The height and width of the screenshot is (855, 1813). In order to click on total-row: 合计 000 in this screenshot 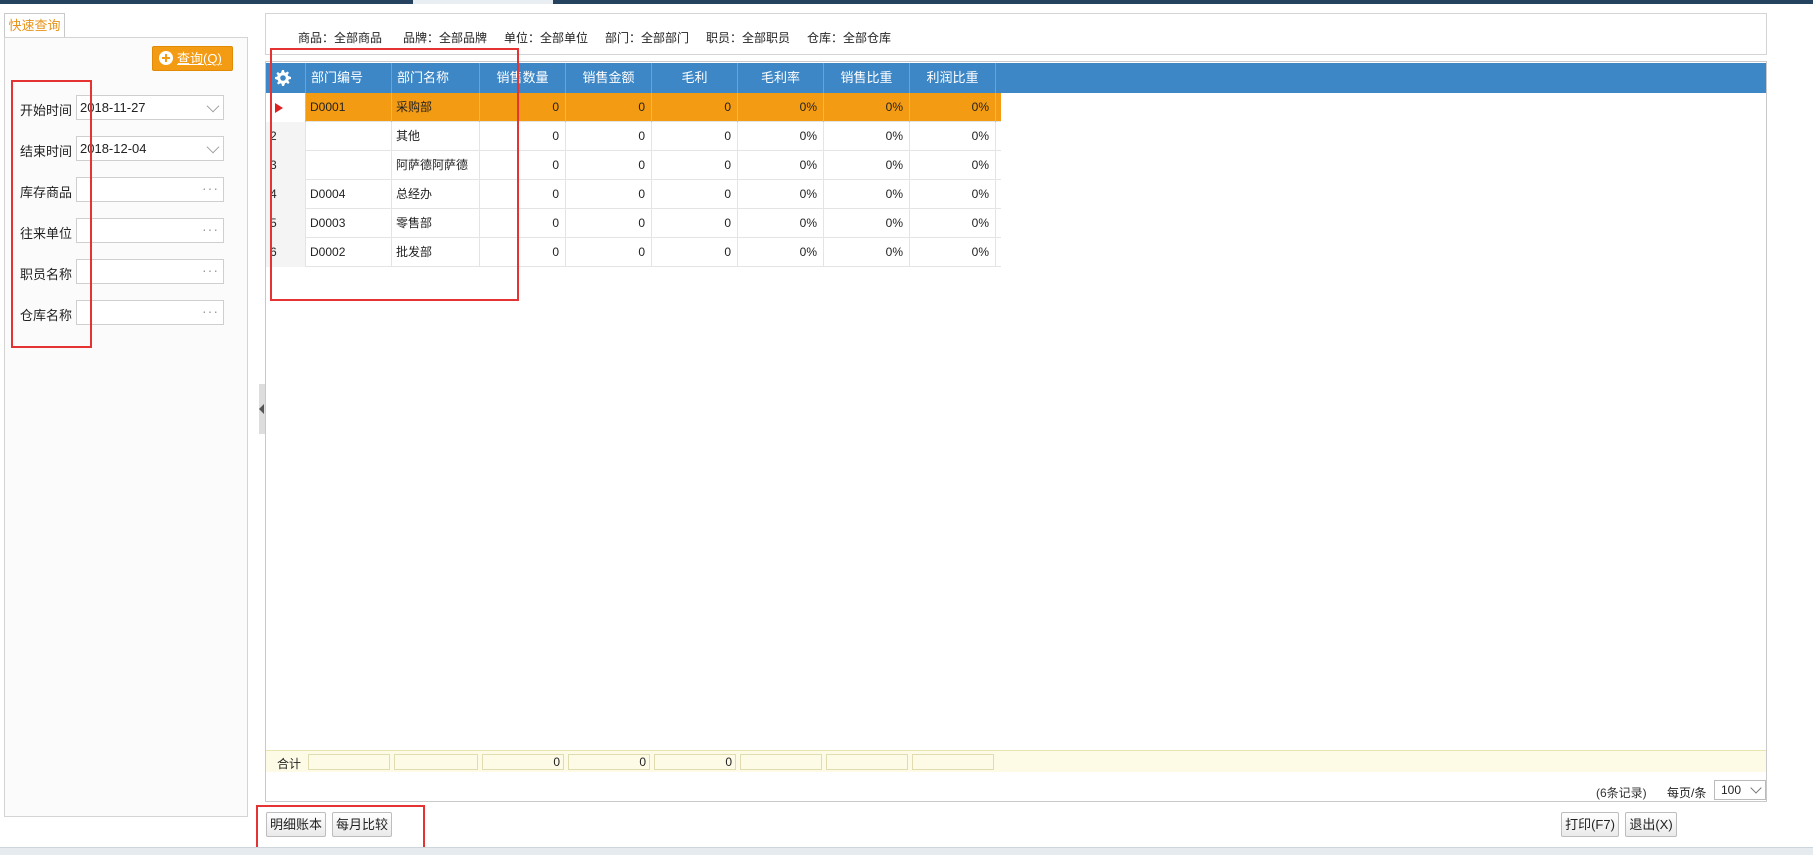, I will do `click(1016, 761)`.